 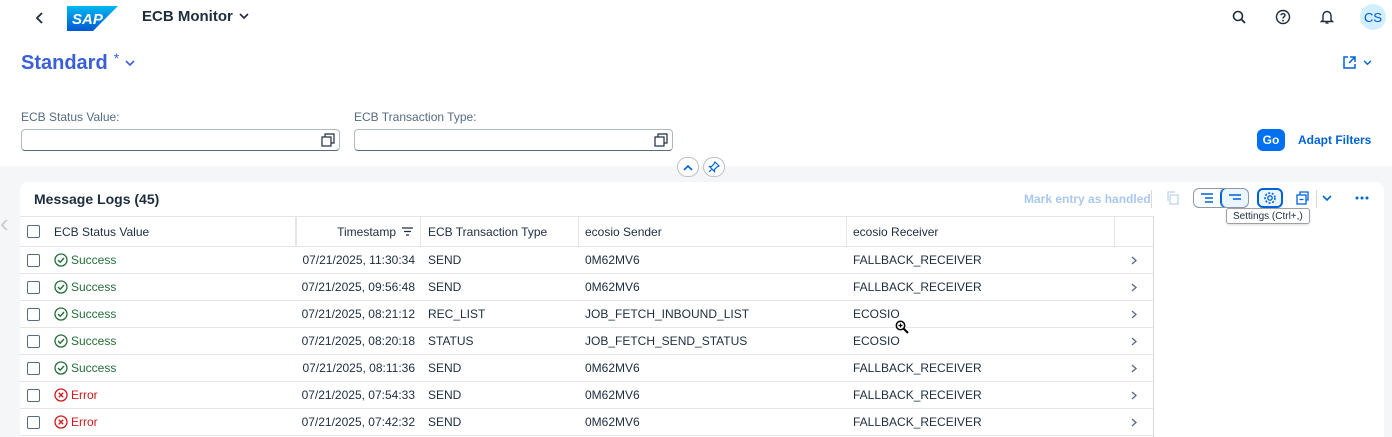 What do you see at coordinates (513, 140) in the screenshot?
I see `type-filter-input` at bounding box center [513, 140].